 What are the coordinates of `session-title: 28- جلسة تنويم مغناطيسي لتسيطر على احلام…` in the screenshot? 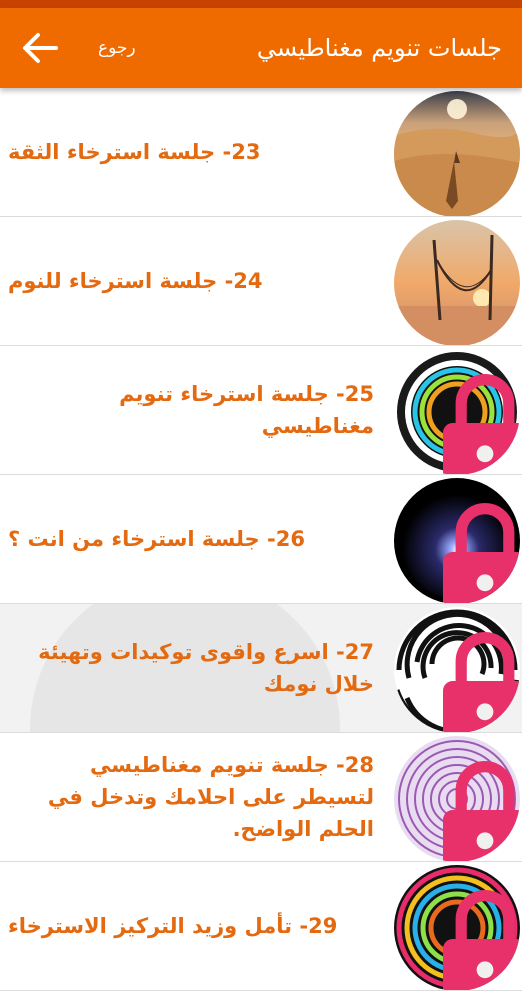 It's located at (210, 797).